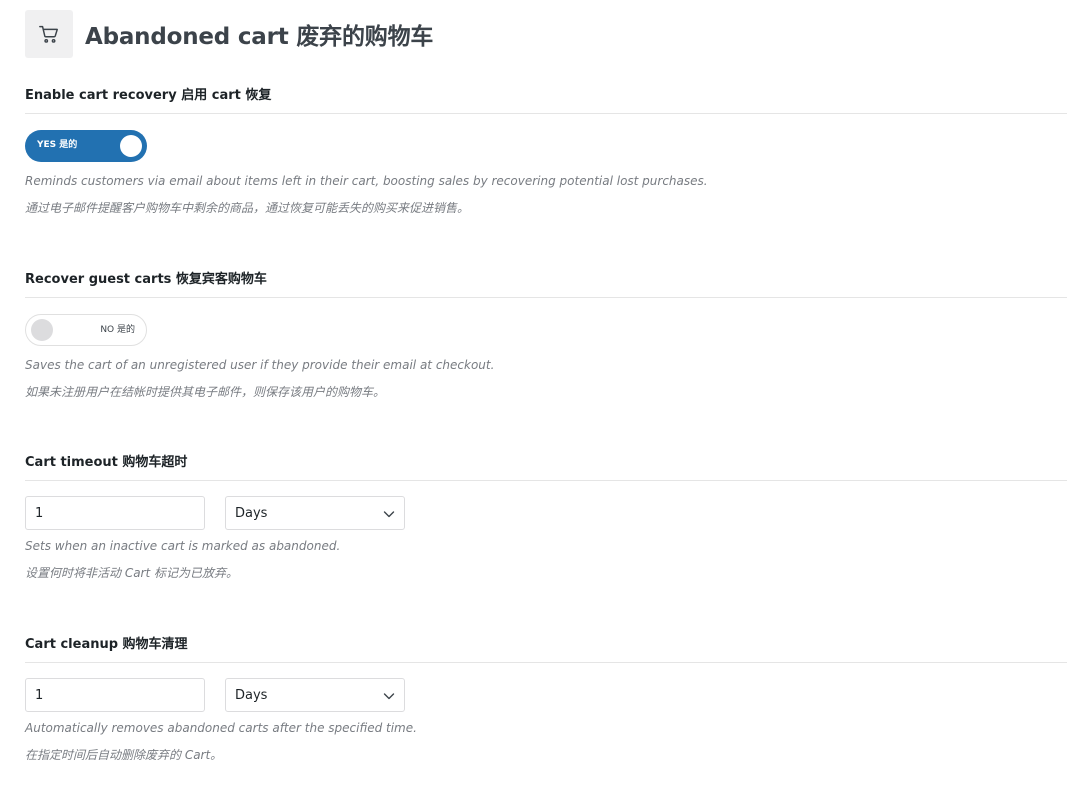 The height and width of the screenshot is (786, 1082). What do you see at coordinates (546, 99) in the screenshot?
I see `section-title: Enable cart recovery 启用 cart 恢复` at bounding box center [546, 99].